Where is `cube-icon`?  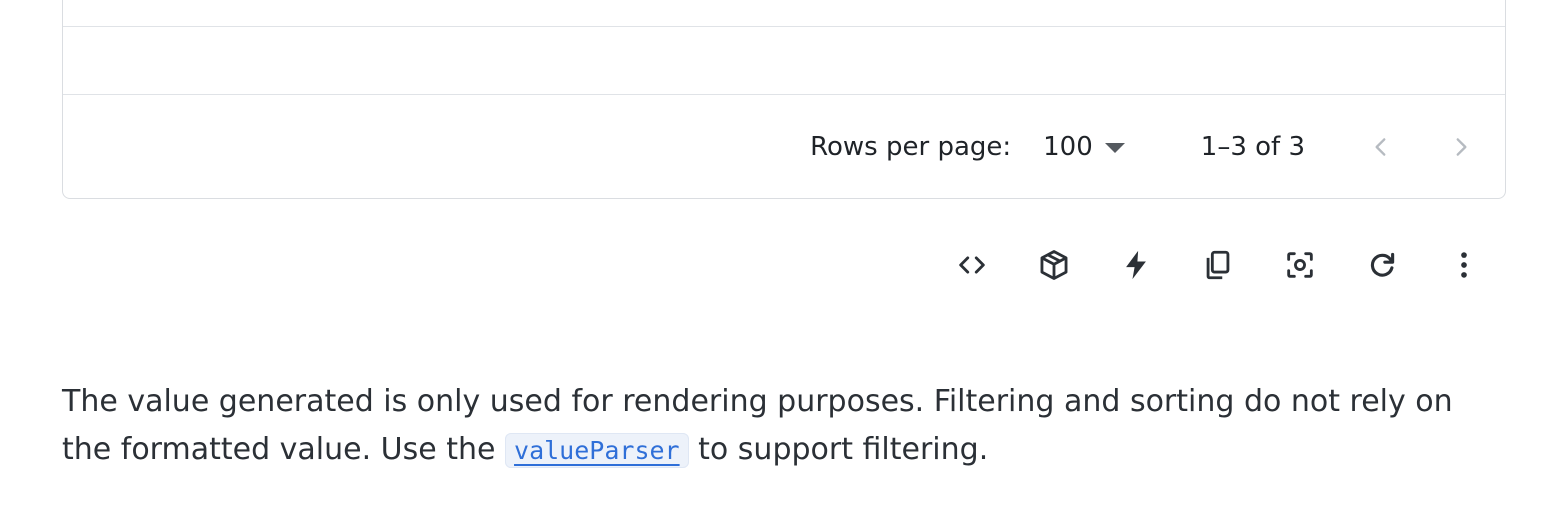 cube-icon is located at coordinates (1054, 265).